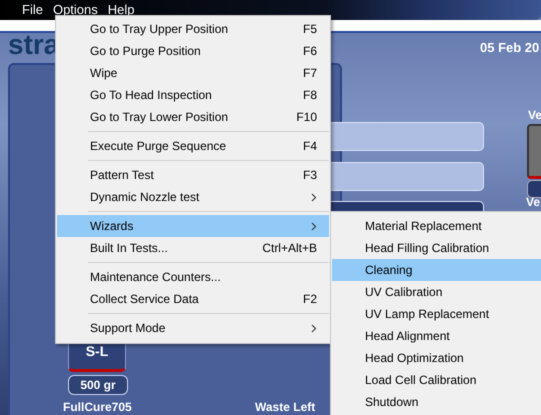 Image resolution: width=541 pixels, height=415 pixels. Describe the element at coordinates (193, 328) in the screenshot. I see `menu-item: Support Mode` at that location.